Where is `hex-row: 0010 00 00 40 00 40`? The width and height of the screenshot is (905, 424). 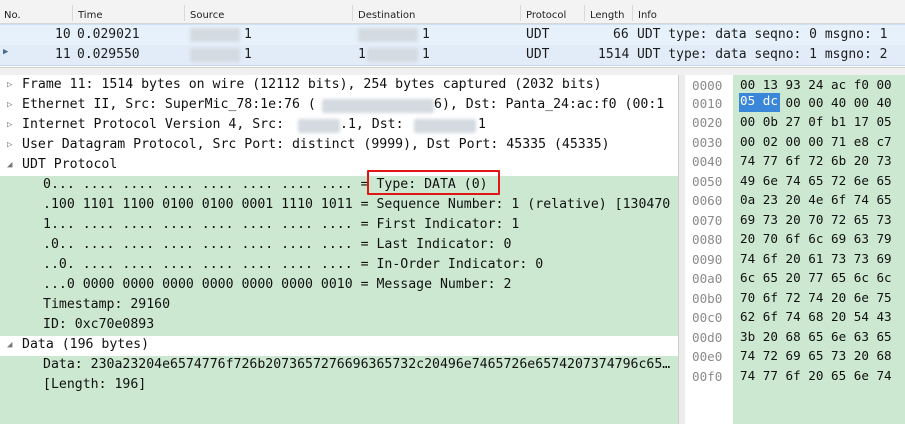 hex-row: 0010 00 00 40 00 40 is located at coordinates (795, 104).